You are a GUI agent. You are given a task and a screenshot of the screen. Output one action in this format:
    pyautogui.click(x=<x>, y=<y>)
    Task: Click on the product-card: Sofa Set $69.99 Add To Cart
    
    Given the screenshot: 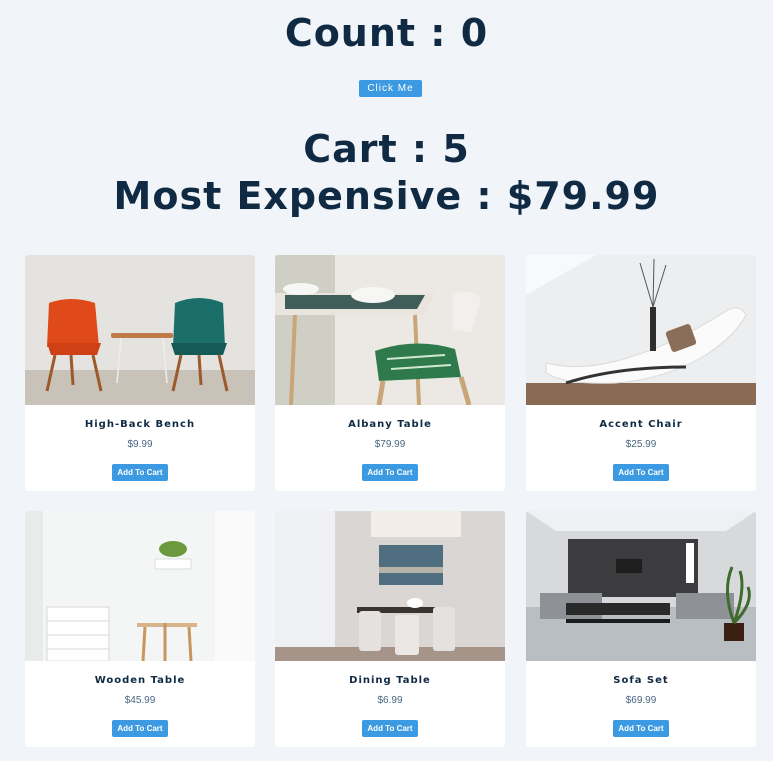 What is the action you would take?
    pyautogui.click(x=641, y=629)
    